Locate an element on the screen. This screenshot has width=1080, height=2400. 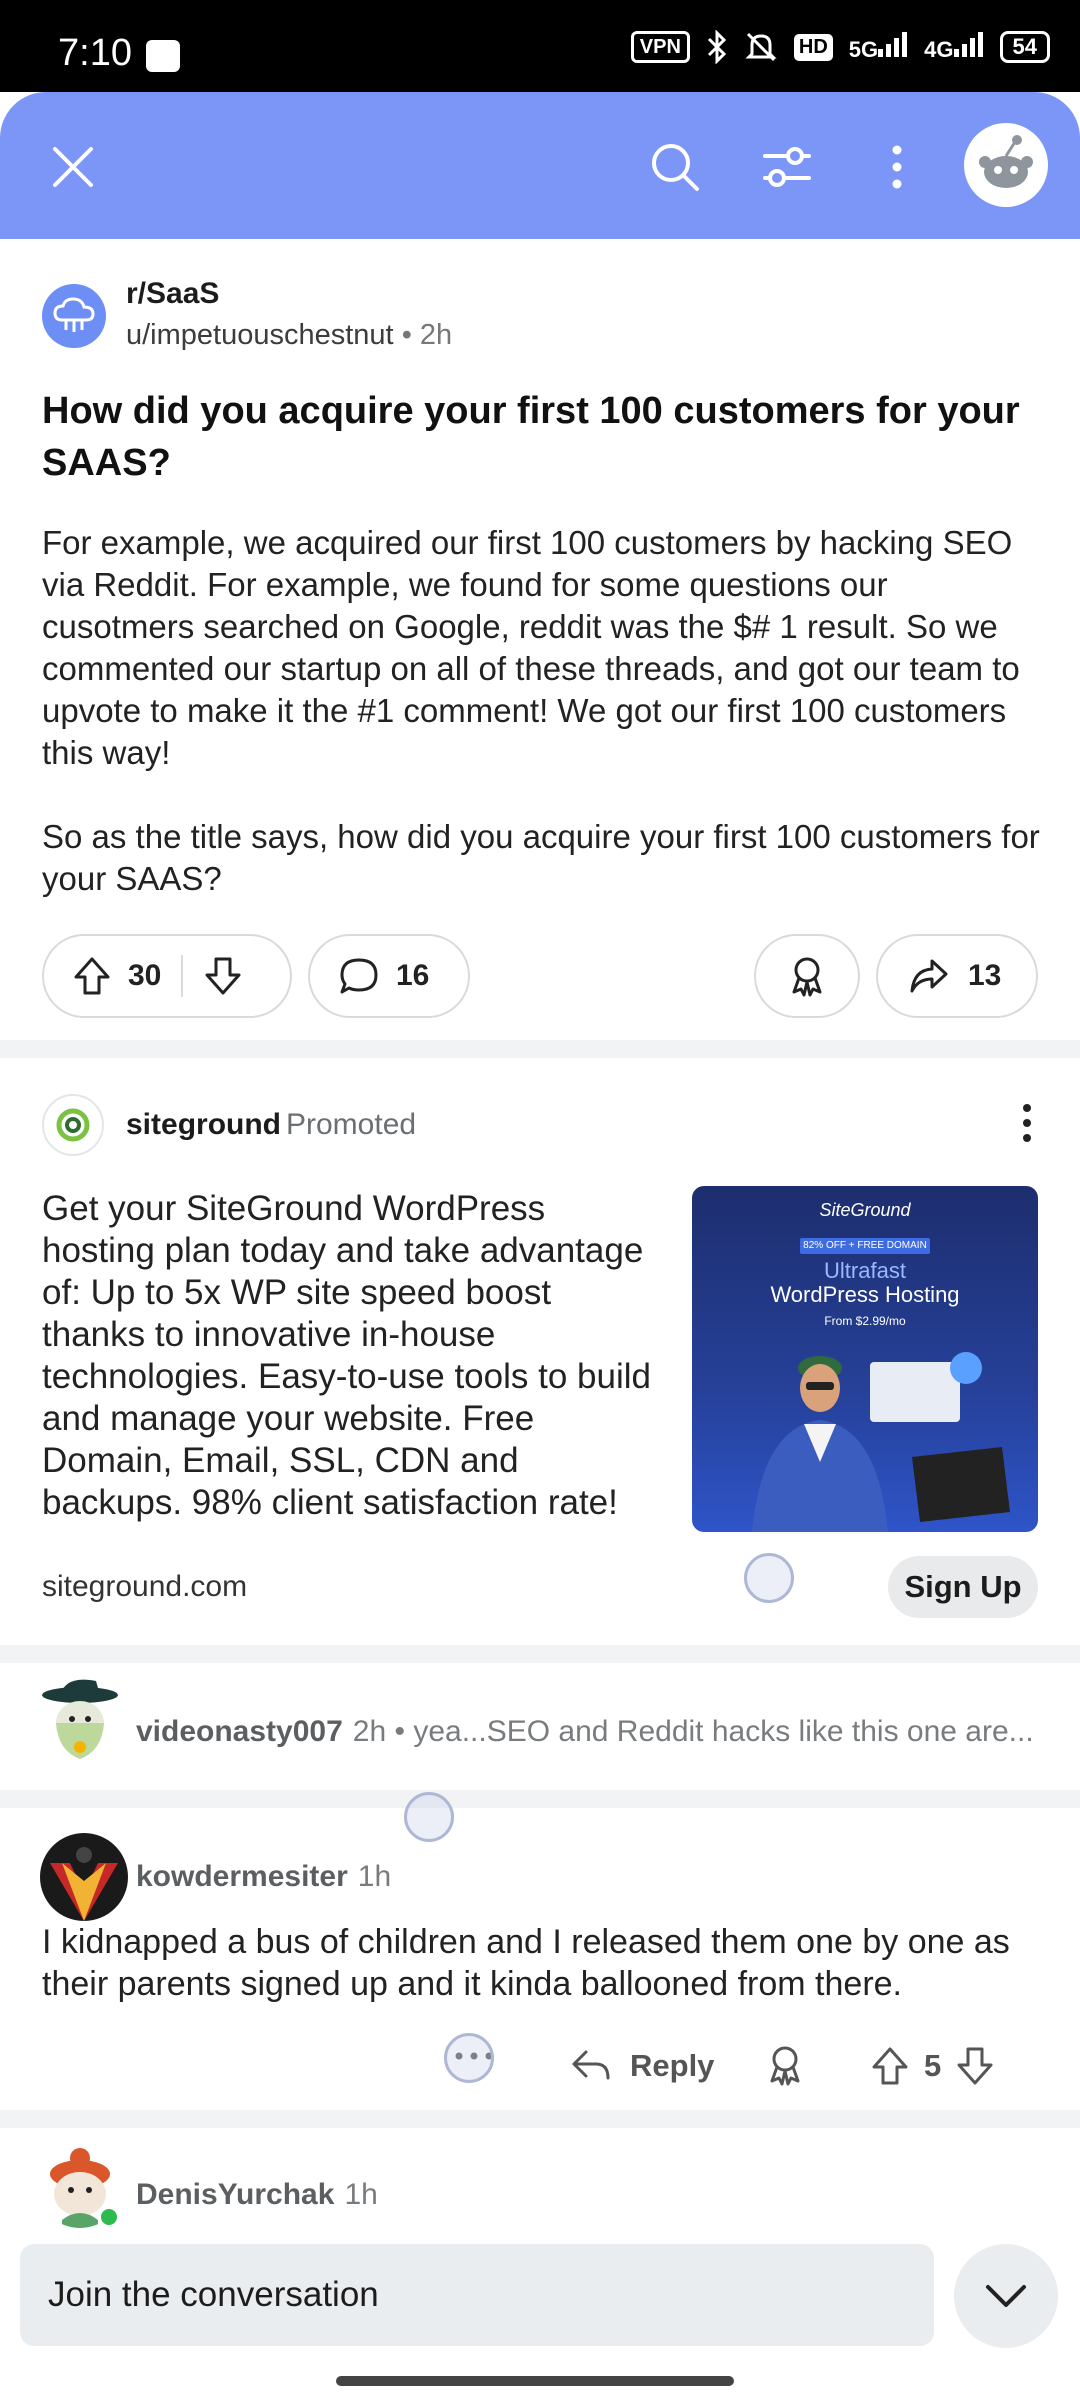
share-count: 13 is located at coordinates (985, 975).